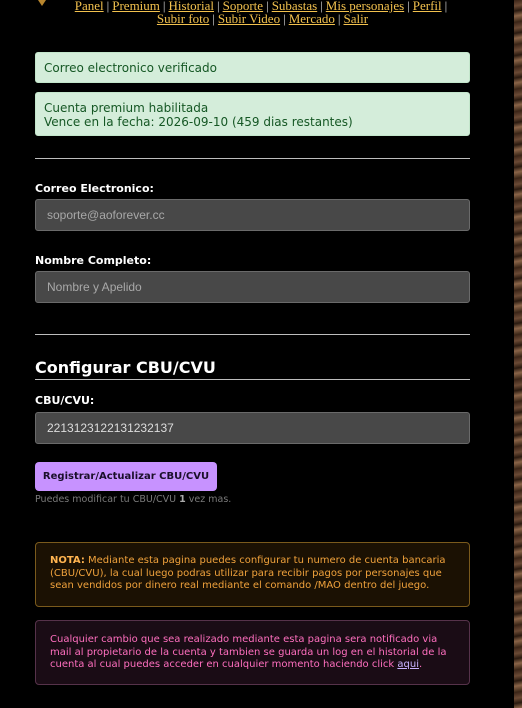 The width and height of the screenshot is (522, 708). What do you see at coordinates (182, 499) in the screenshot?
I see `cbu-remaining-count: 1` at bounding box center [182, 499].